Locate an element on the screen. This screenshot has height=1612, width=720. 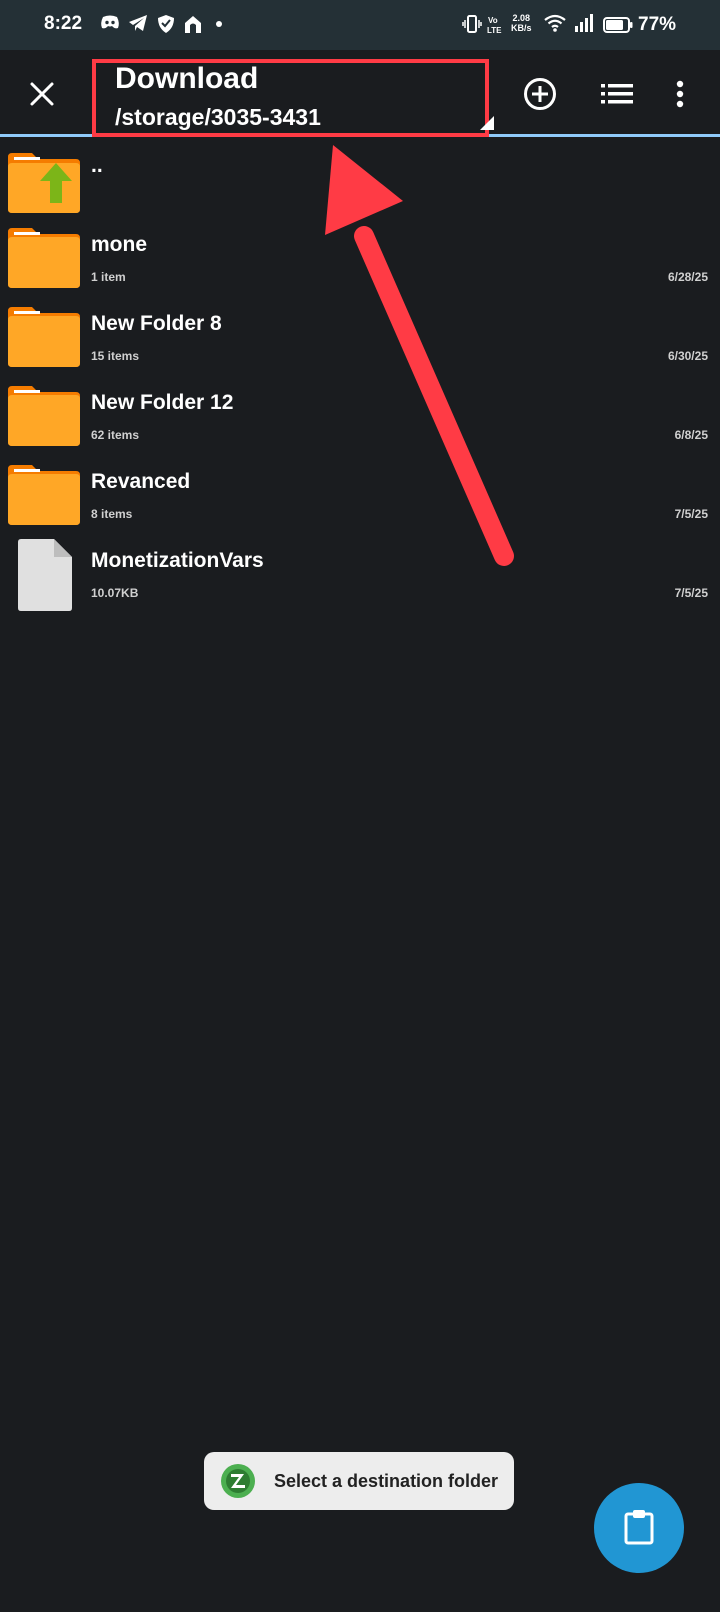
folder-up-icon is located at coordinates (44, 183).